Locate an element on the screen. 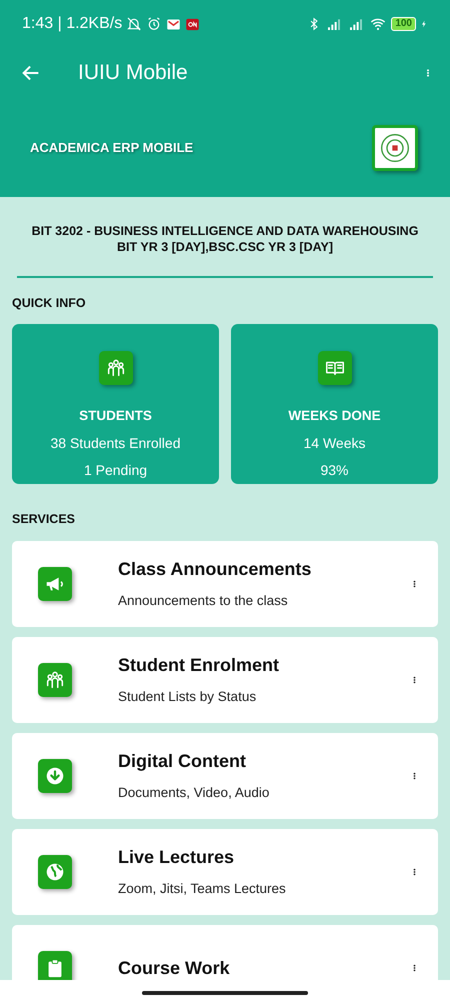 Image resolution: width=450 pixels, height=1000 pixels. service-card: Class Announcements Announcements to the class is located at coordinates (225, 584).